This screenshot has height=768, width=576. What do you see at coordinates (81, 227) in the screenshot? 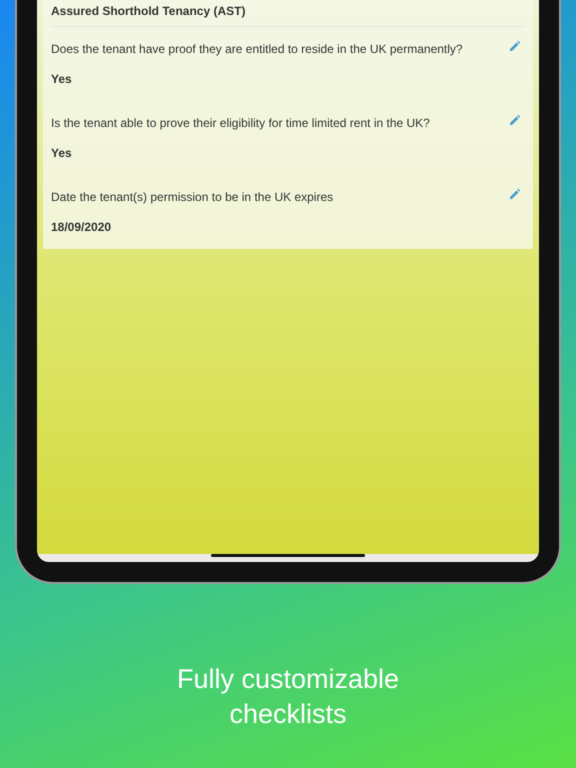
I see `answer-text: 18/09/2020` at bounding box center [81, 227].